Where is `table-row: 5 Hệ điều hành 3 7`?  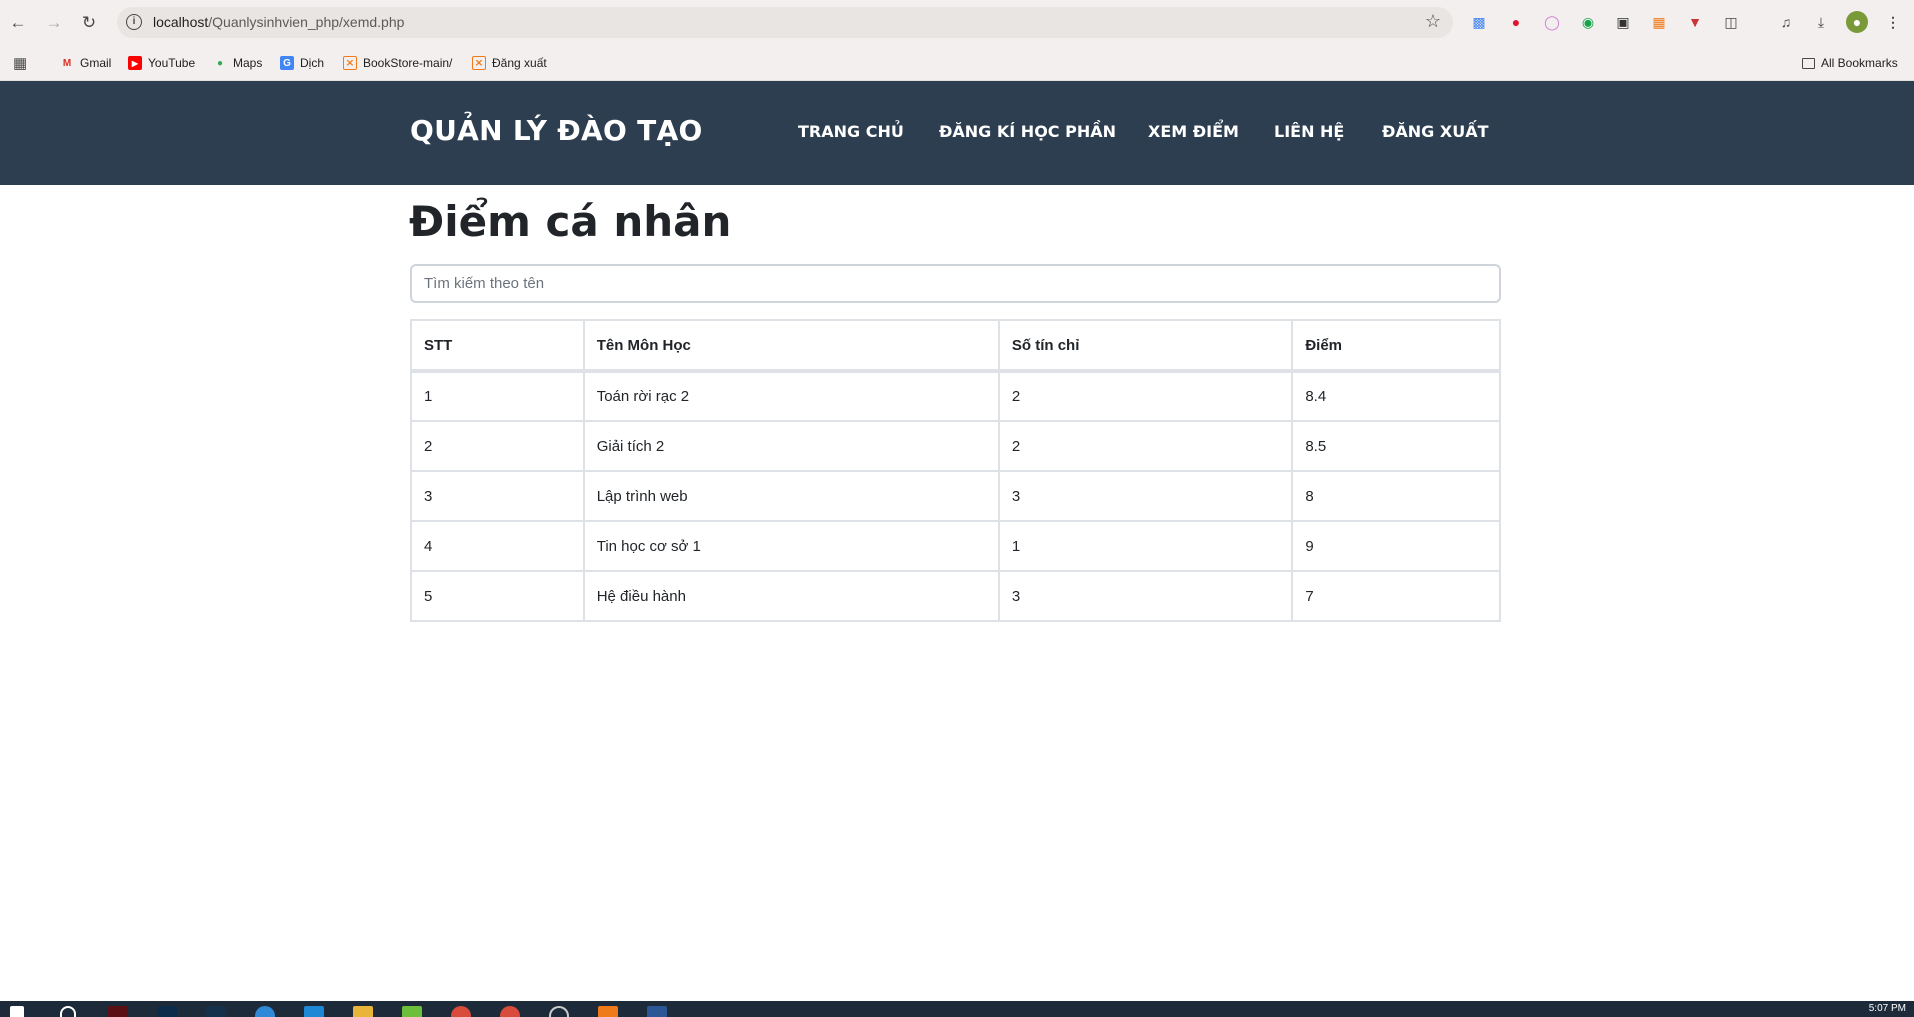 table-row: 5 Hệ điều hành 3 7 is located at coordinates (955, 596).